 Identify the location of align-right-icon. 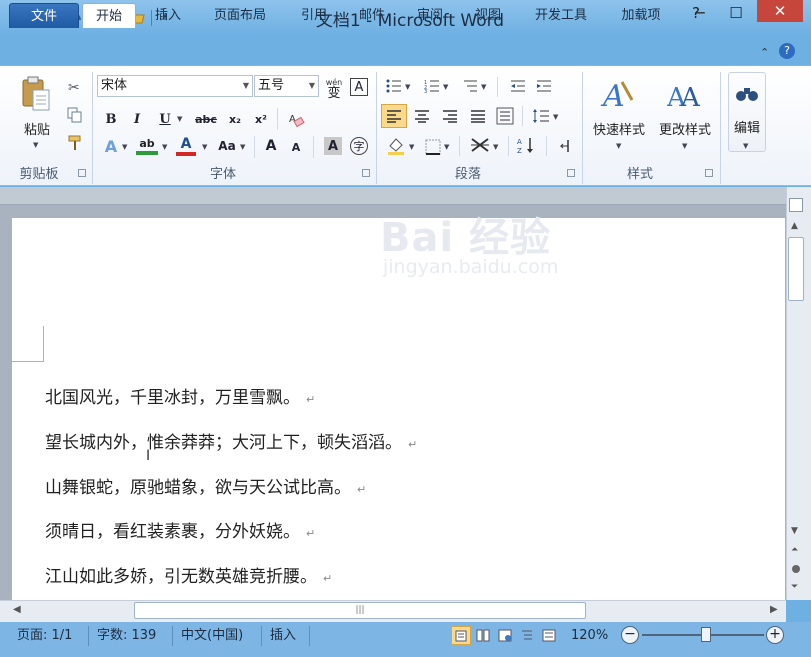
(450, 117).